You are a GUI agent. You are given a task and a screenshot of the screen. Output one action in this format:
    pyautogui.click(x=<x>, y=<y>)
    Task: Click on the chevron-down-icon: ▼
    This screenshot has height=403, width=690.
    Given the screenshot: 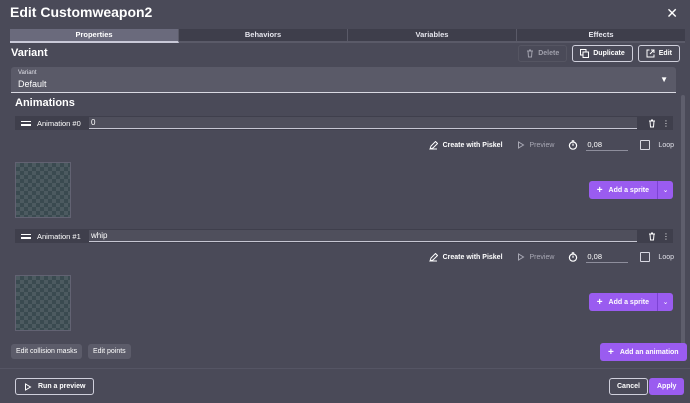 What is the action you would take?
    pyautogui.click(x=664, y=79)
    